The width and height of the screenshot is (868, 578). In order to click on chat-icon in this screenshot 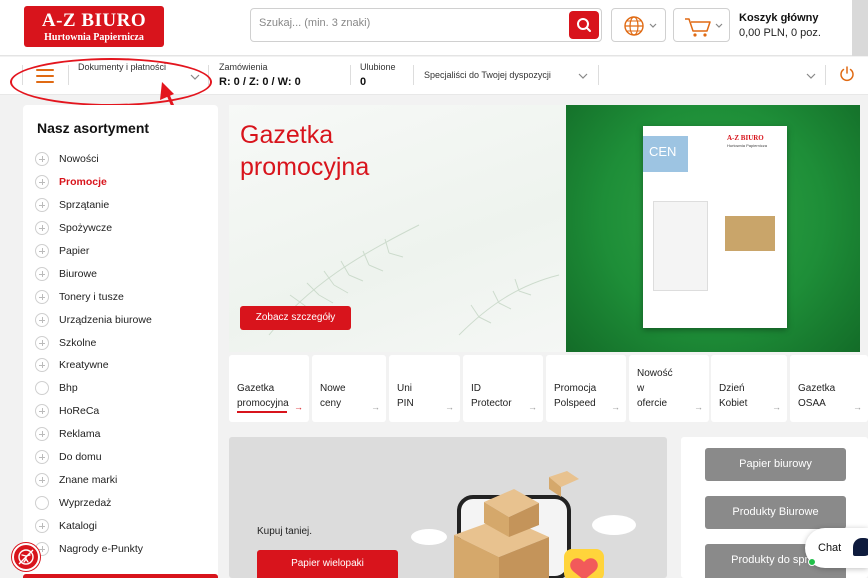, I will do `click(860, 547)`.